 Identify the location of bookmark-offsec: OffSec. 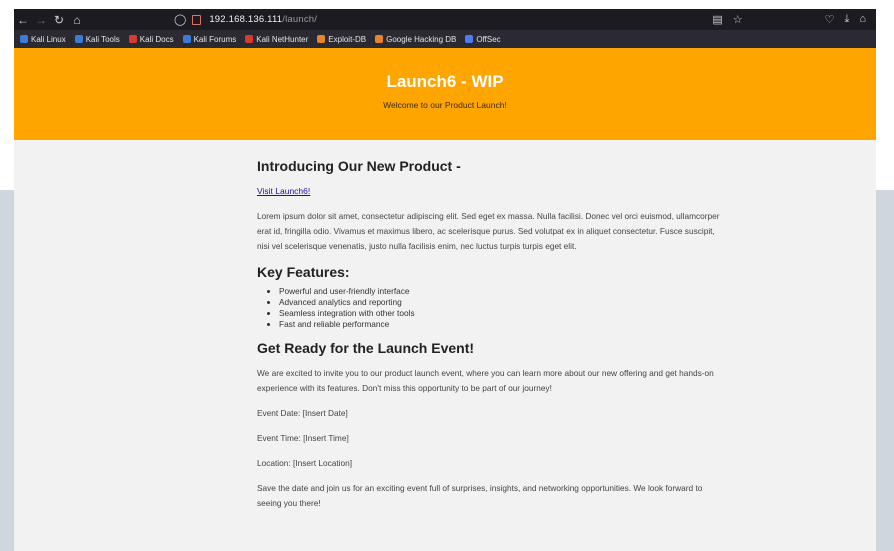
(483, 39).